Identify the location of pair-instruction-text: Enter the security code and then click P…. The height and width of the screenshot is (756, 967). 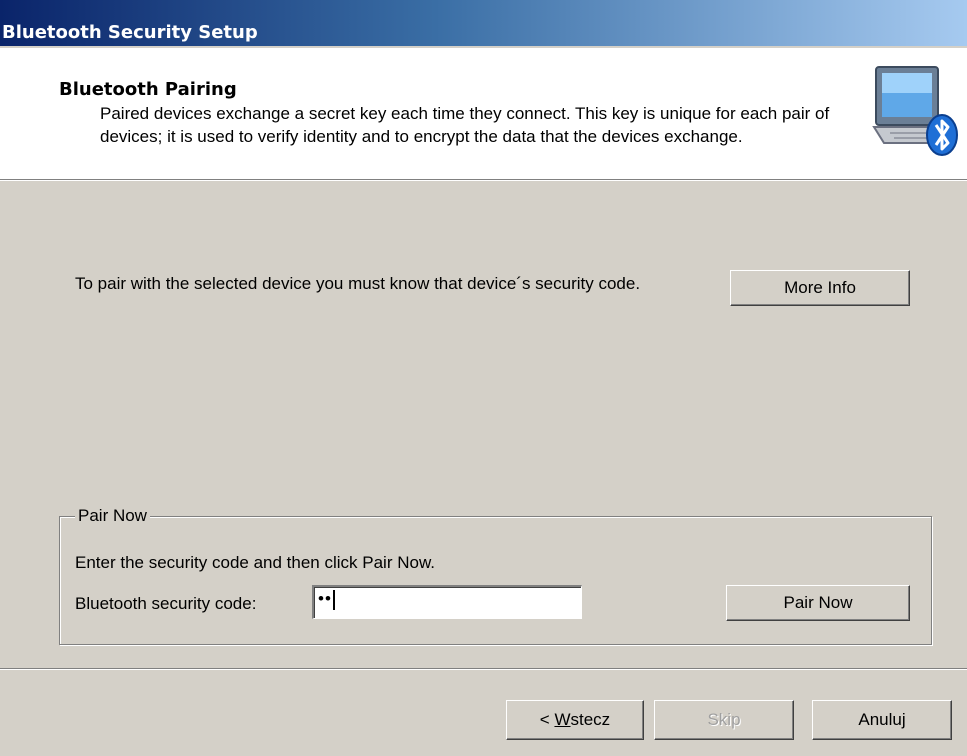
(255, 562).